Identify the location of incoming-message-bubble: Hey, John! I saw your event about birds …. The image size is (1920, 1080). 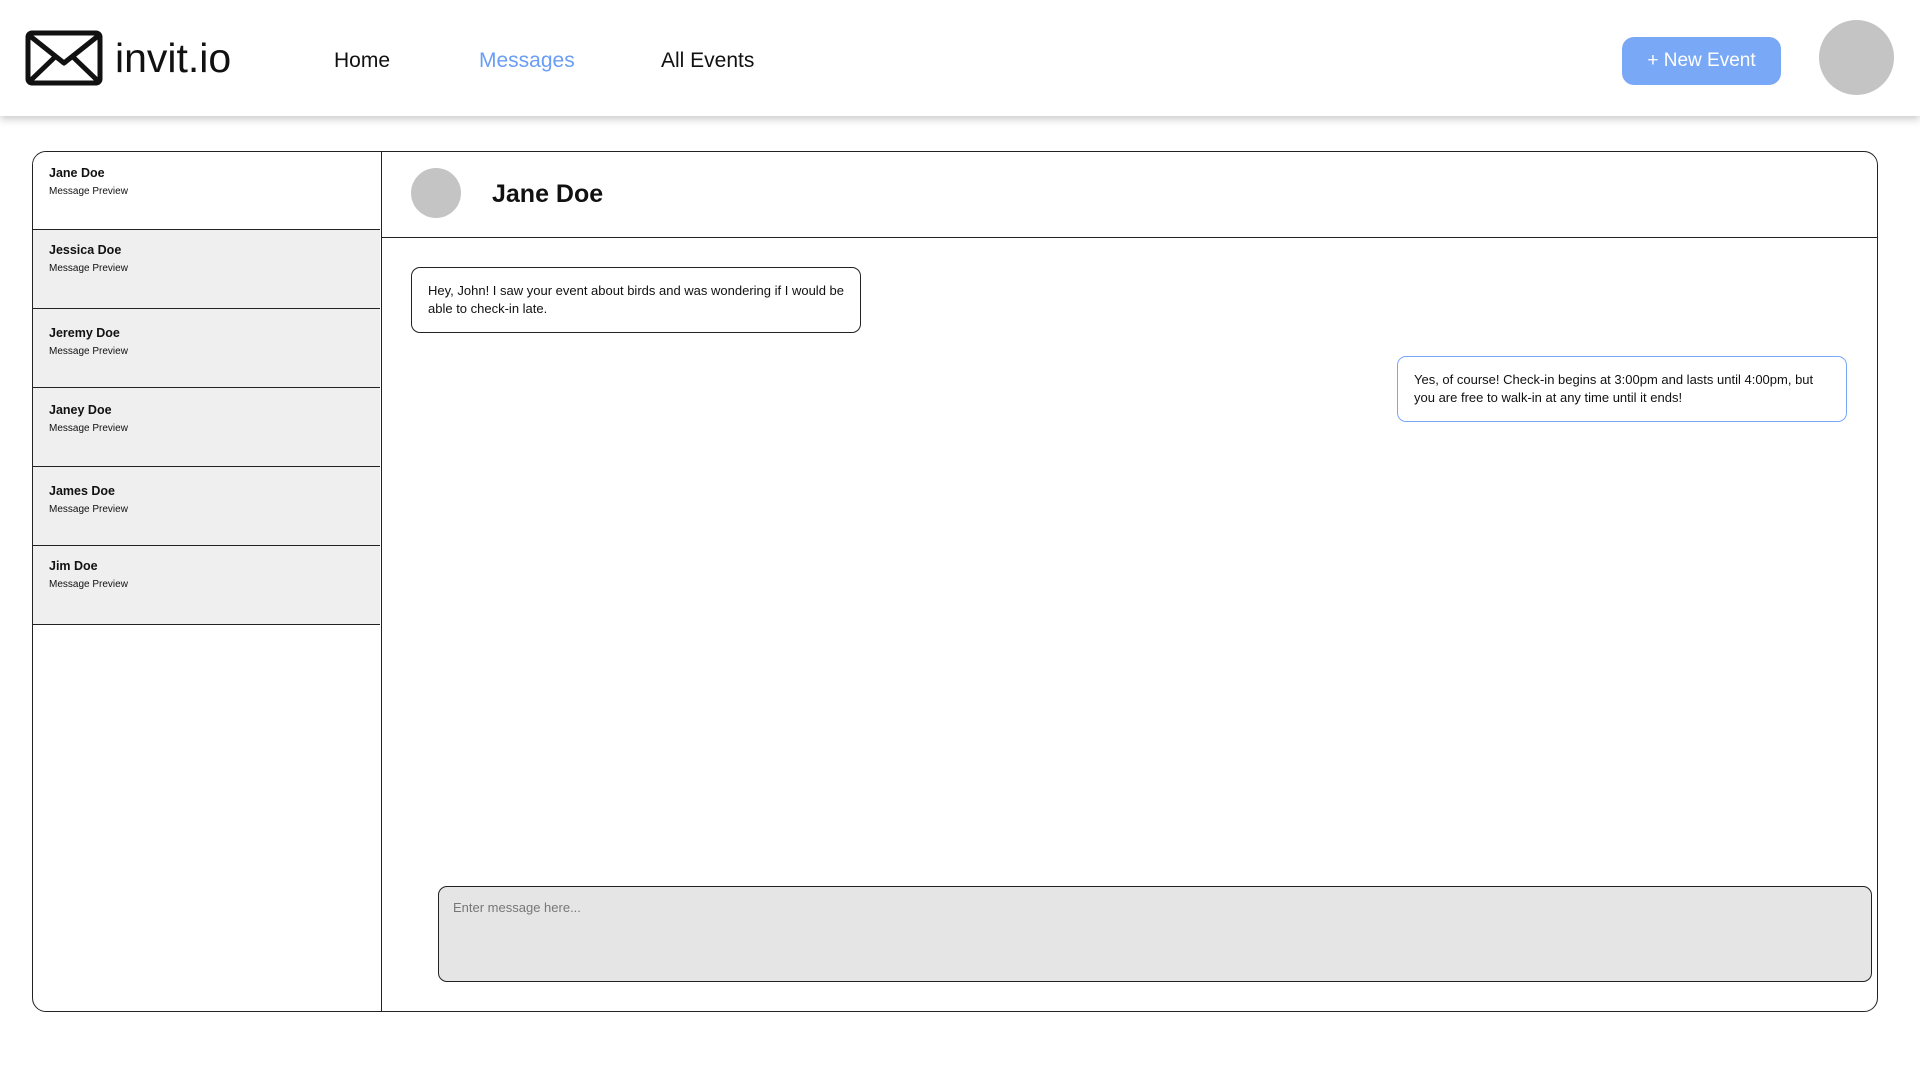
(636, 300).